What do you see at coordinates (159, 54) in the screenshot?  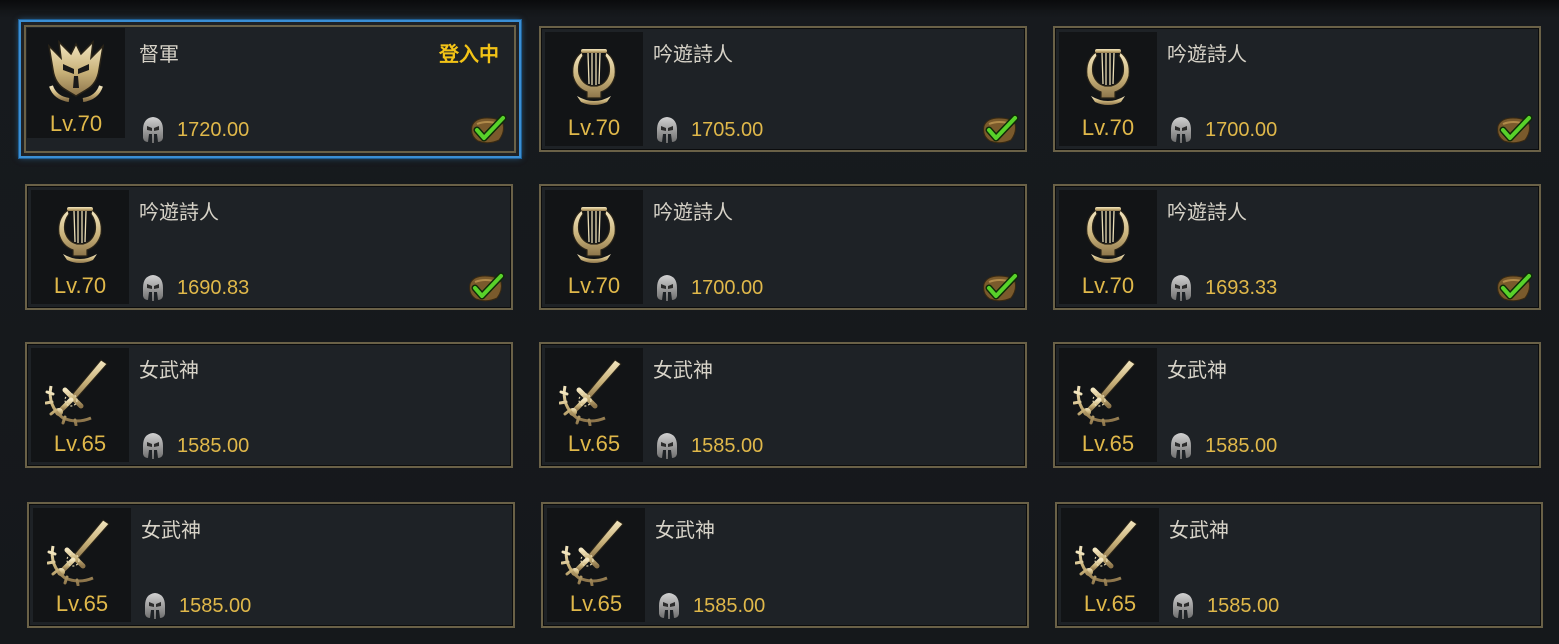 I see `class-name: 督軍` at bounding box center [159, 54].